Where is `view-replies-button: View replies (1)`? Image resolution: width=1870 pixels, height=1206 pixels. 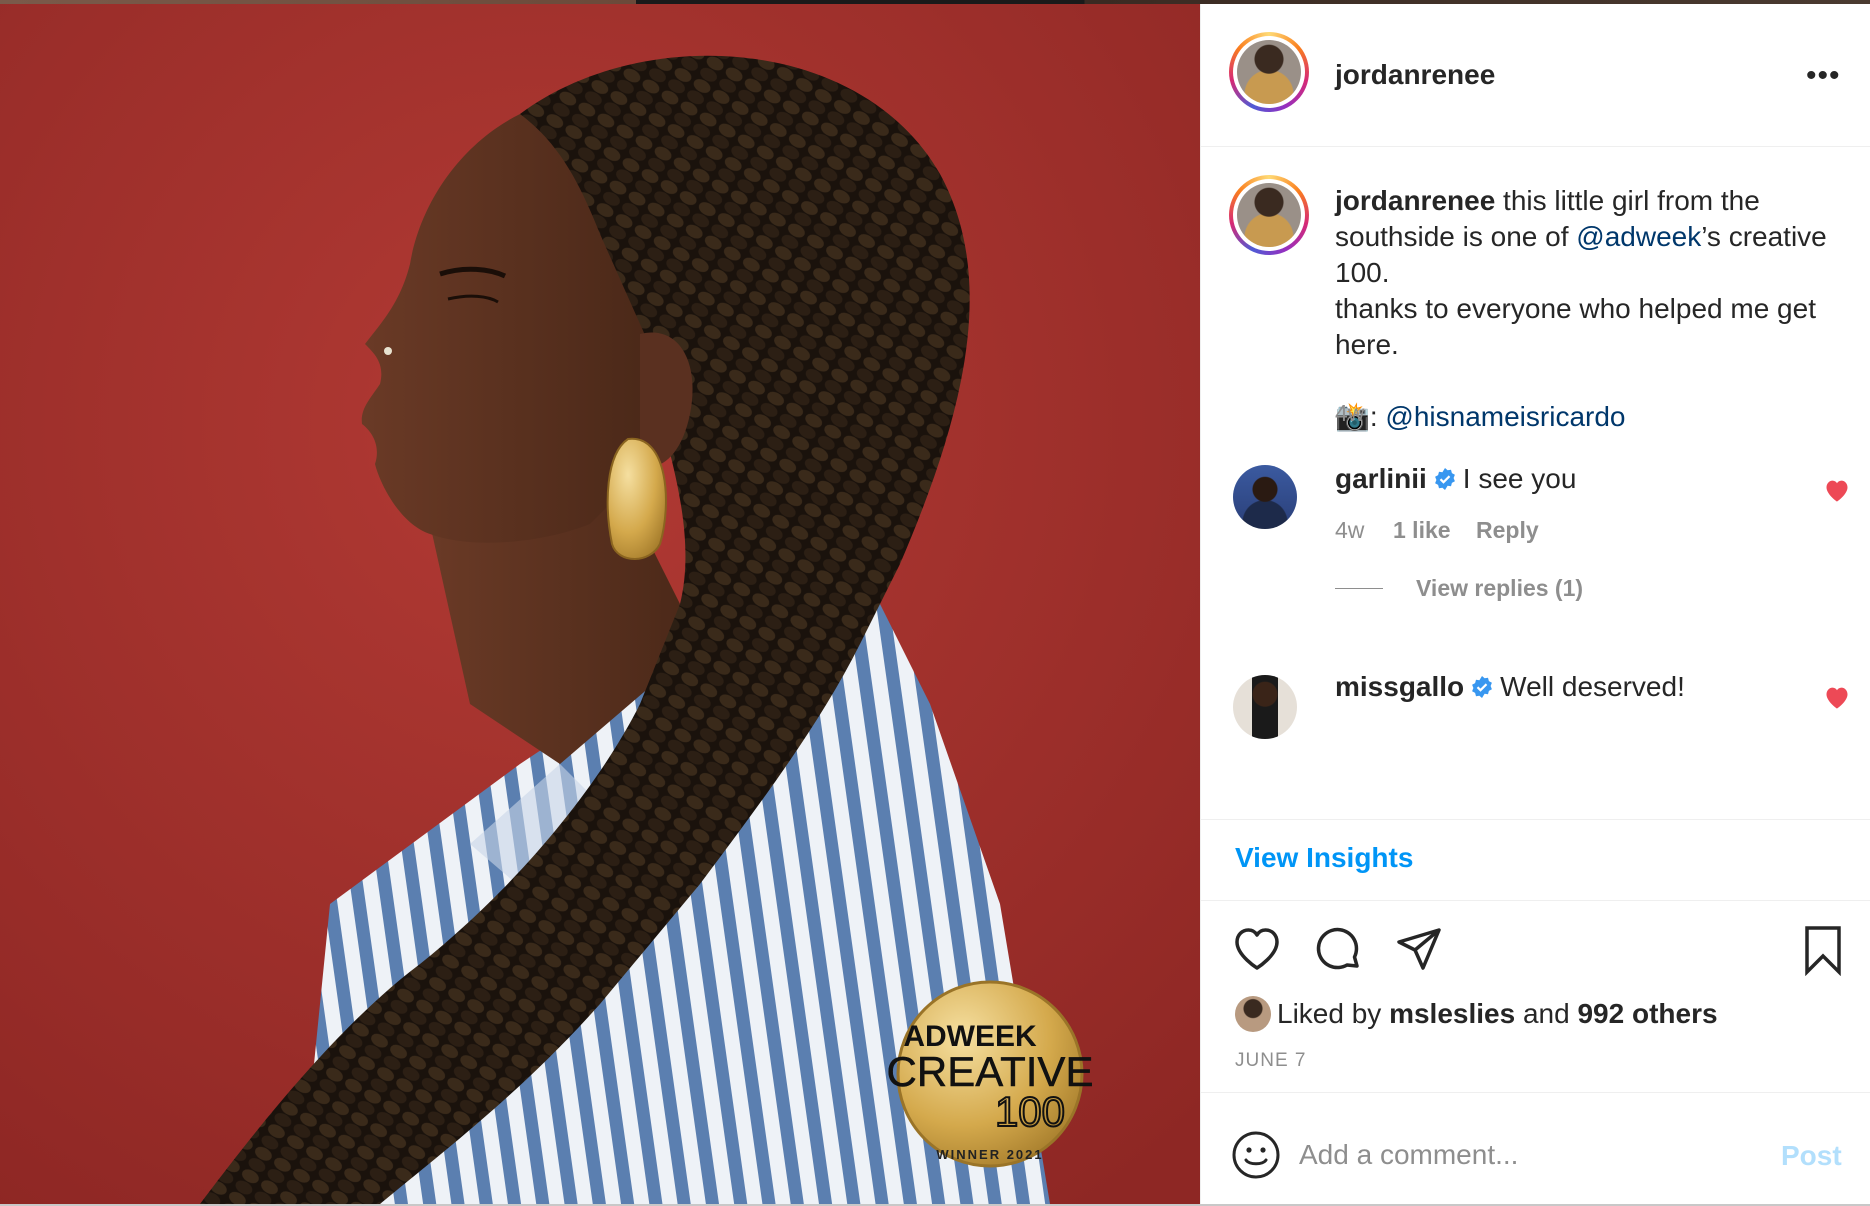
view-replies-button: View replies (1) is located at coordinates (1499, 588).